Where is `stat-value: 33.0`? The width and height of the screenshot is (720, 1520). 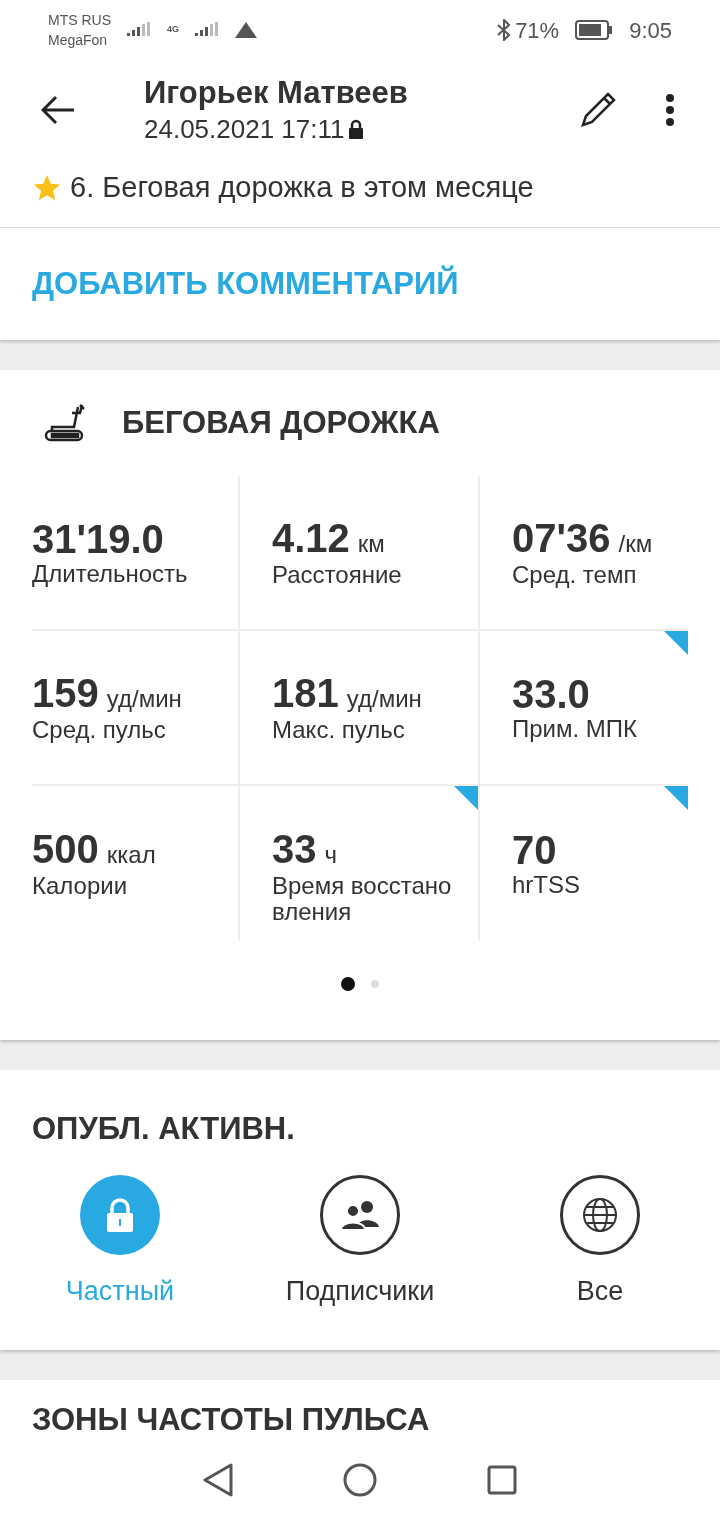
stat-value: 33.0 is located at coordinates (551, 693).